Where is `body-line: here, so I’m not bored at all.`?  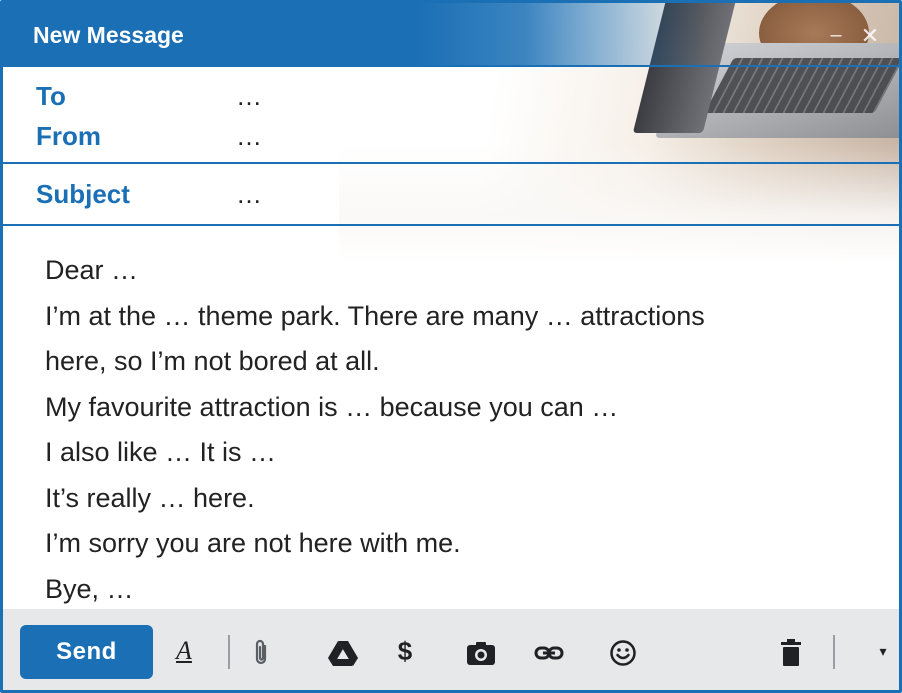 body-line: here, so I’m not bored at all. is located at coordinates (212, 361).